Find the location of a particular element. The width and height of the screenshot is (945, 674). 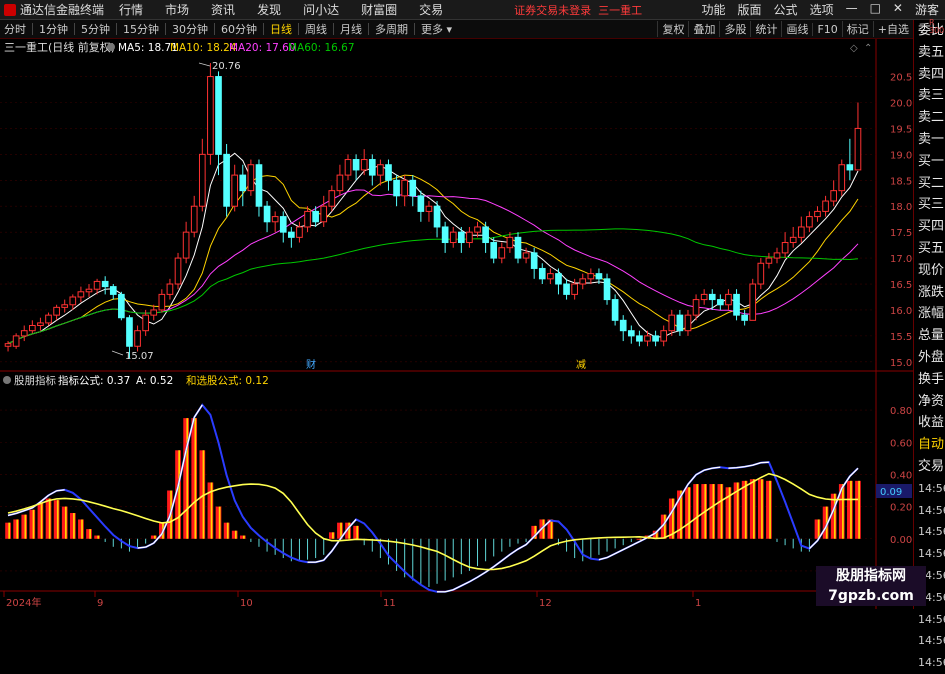

add-favorite-button: +自选 is located at coordinates (892, 29).